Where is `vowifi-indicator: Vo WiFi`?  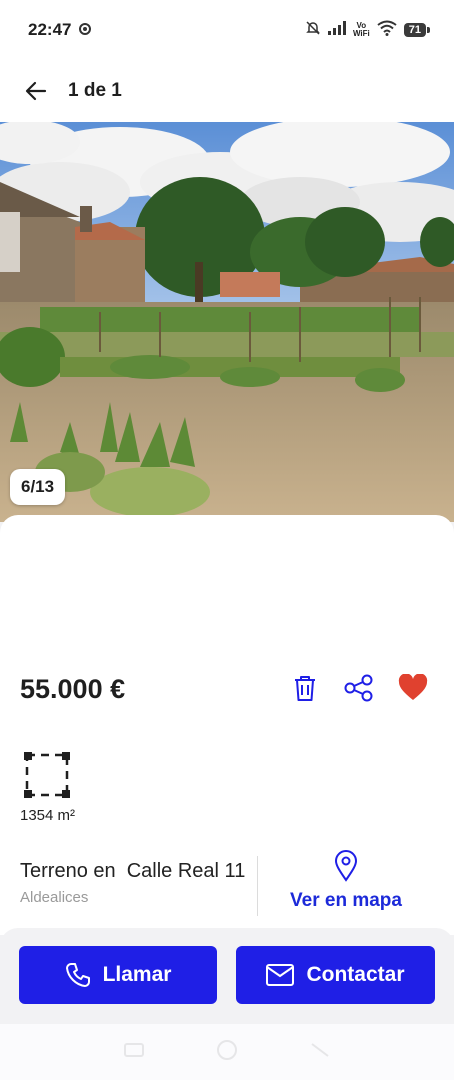
vowifi-indicator: Vo WiFi is located at coordinates (361, 30).